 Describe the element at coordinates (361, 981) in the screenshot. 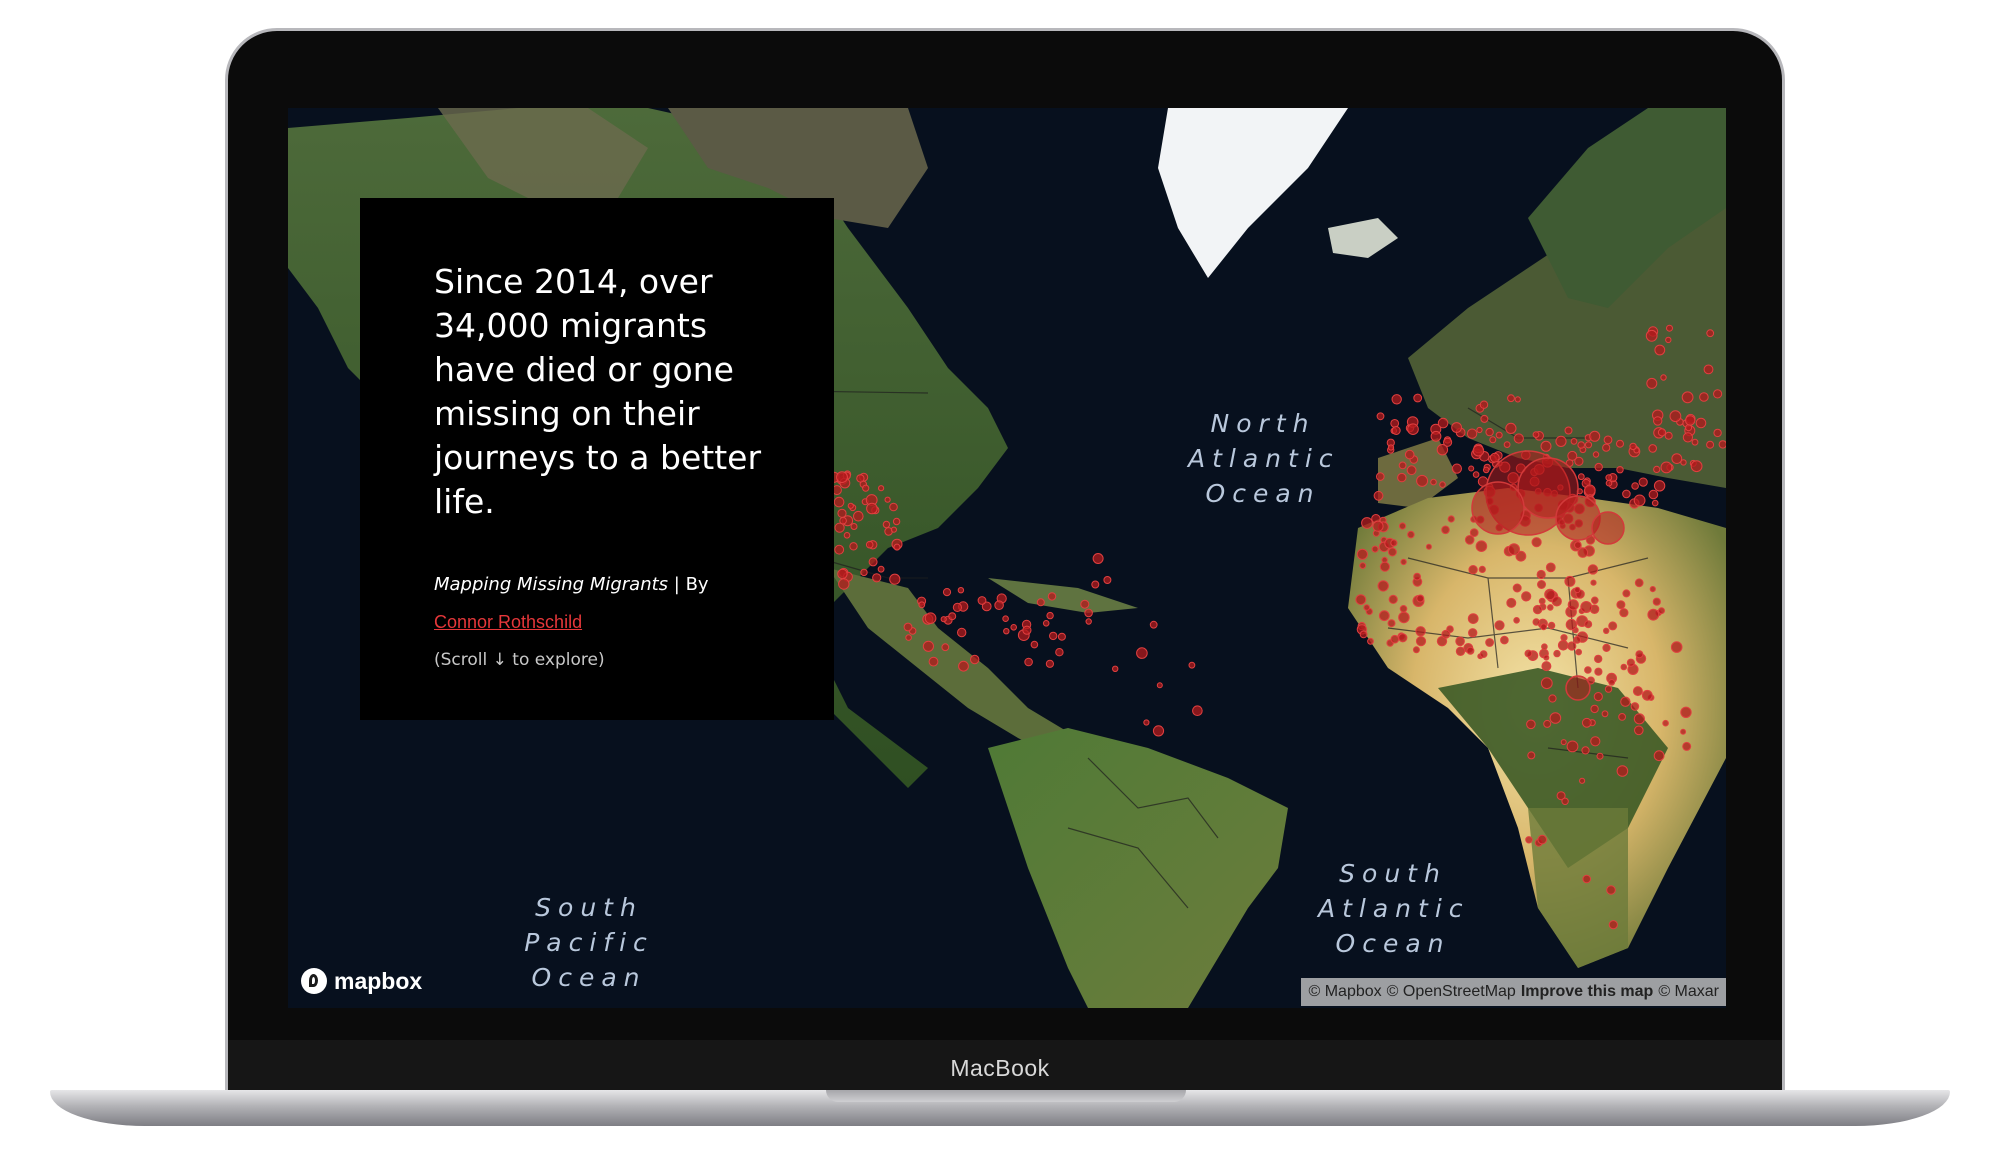

I see `mapbox-logo: mapbox` at that location.